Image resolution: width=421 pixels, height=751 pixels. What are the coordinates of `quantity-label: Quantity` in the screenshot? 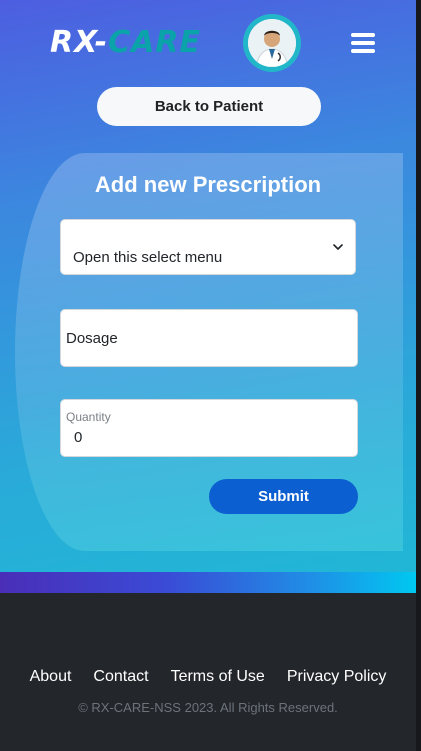 It's located at (88, 417).